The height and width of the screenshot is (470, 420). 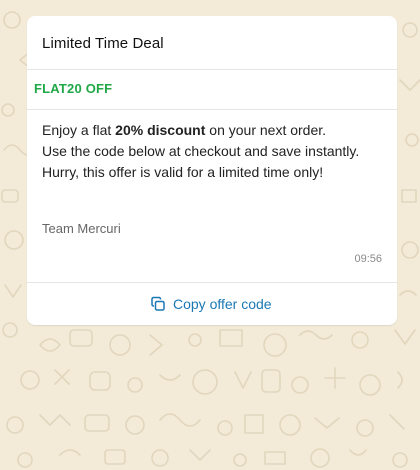 What do you see at coordinates (266, 130) in the screenshot?
I see `message-line-1-suffix: on your next order.` at bounding box center [266, 130].